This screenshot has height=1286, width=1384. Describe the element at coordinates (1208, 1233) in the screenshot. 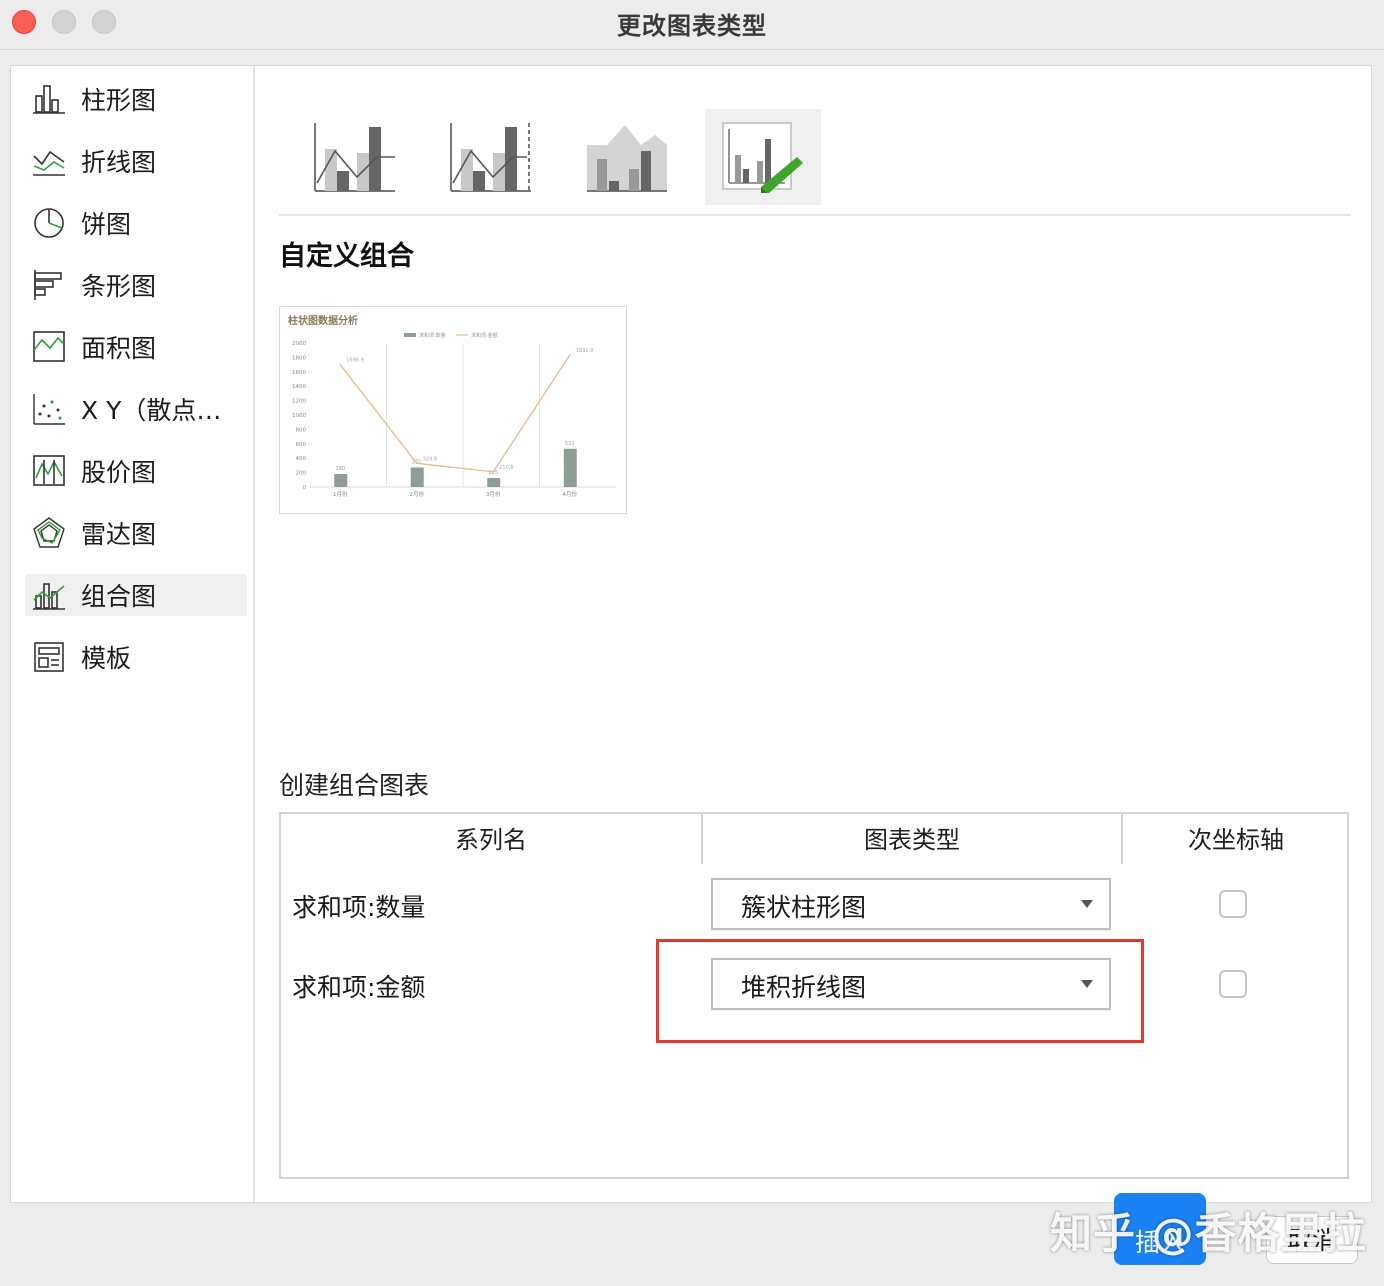

I see `watermark-text: 知乎 @香格里拉` at that location.